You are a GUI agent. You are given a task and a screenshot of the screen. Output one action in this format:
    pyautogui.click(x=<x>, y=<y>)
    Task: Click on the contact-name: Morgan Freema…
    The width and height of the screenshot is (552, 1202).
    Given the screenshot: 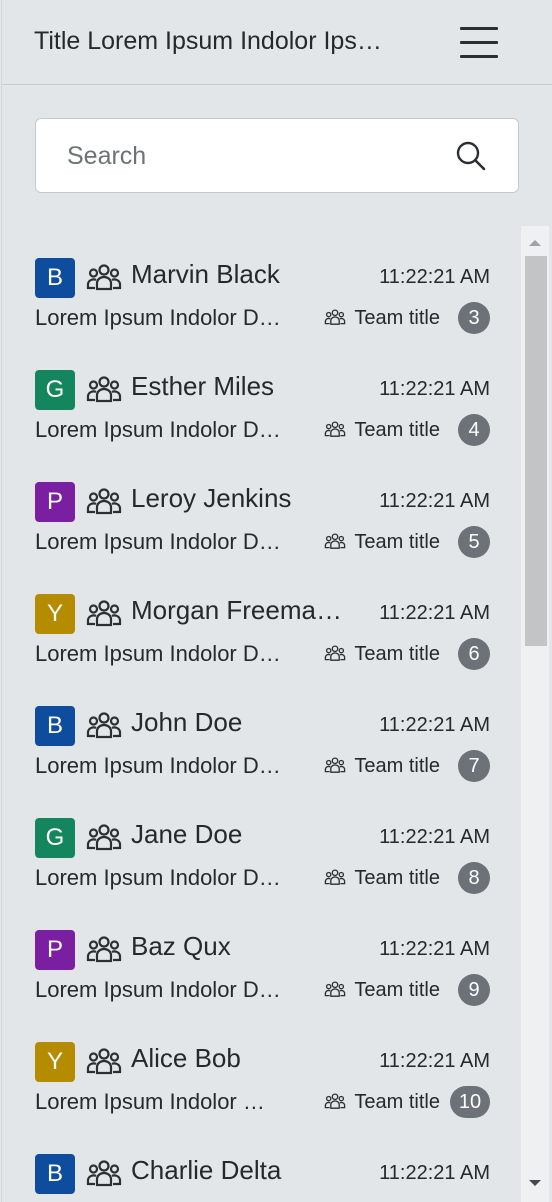 What is the action you would take?
    pyautogui.click(x=236, y=610)
    